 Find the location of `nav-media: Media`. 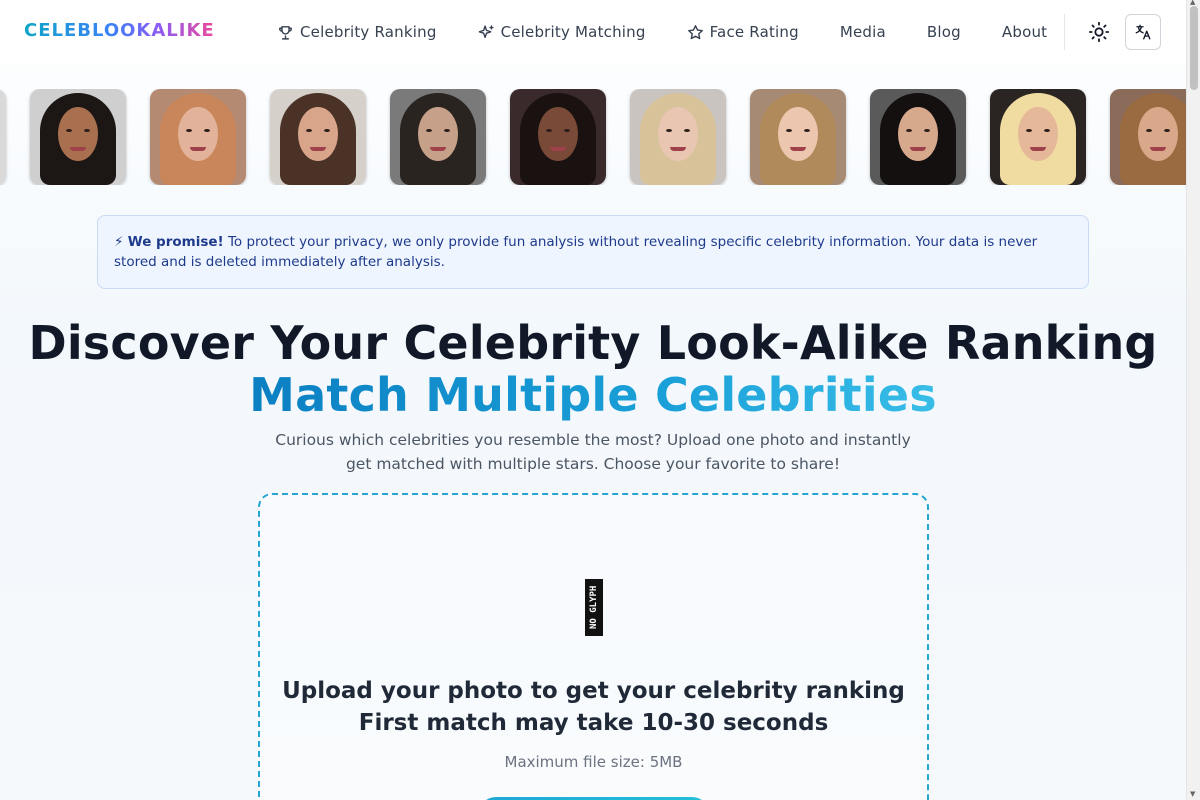

nav-media: Media is located at coordinates (863, 32).